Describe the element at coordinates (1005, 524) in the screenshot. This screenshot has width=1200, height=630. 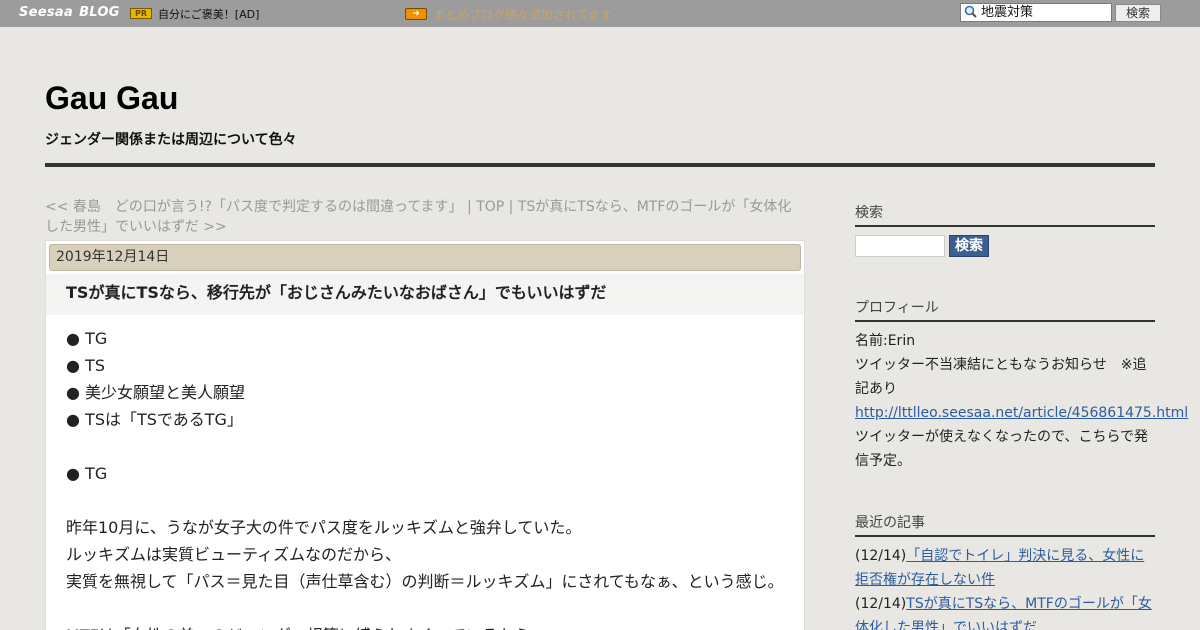
I see `sidebar-recent-heading: 最近の記事` at that location.